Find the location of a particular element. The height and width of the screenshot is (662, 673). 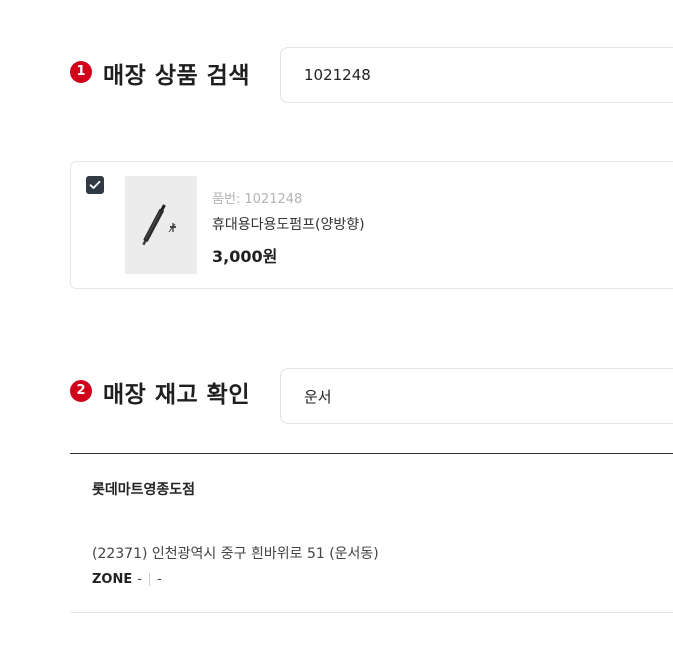

product-price: 3,000원 is located at coordinates (245, 256).